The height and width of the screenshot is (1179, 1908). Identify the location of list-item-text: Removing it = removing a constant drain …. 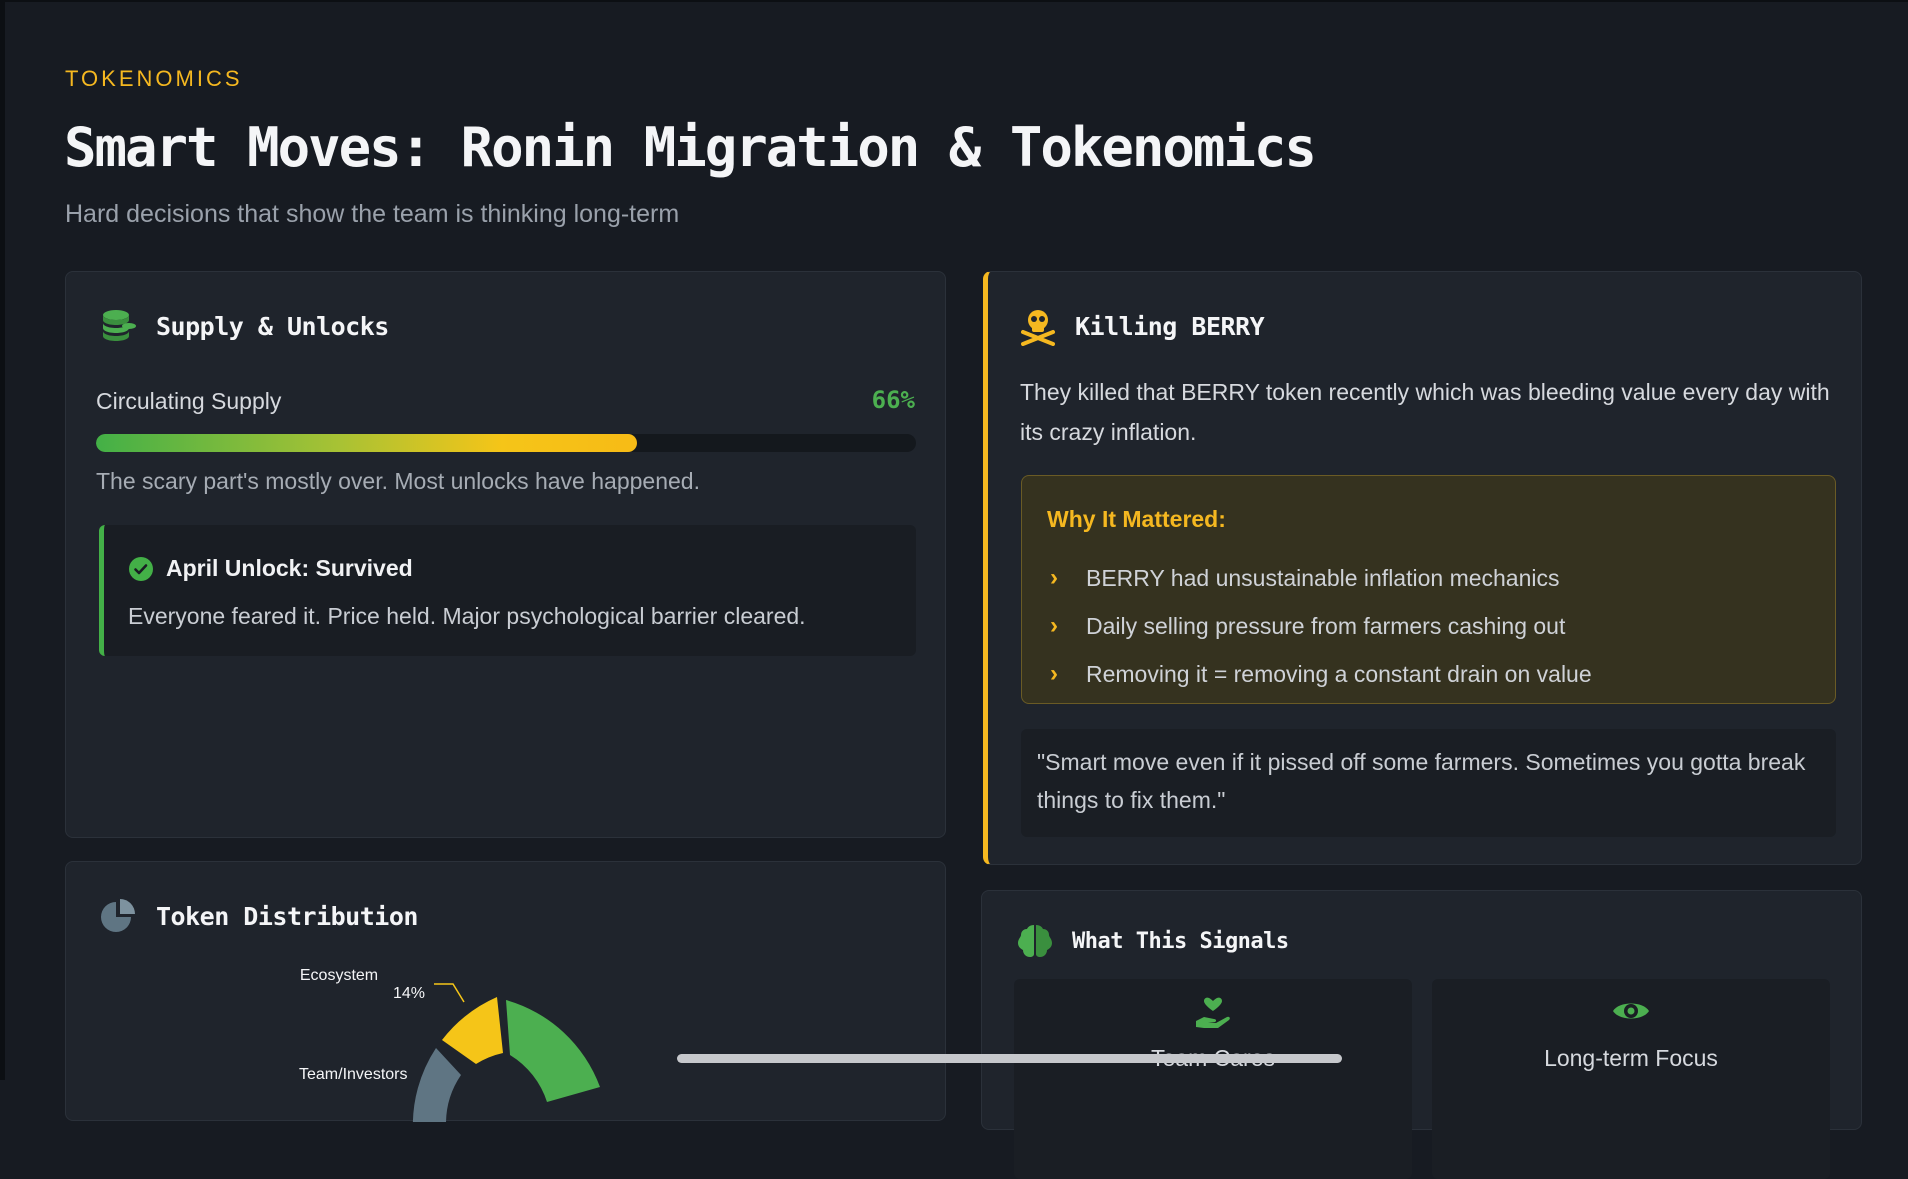
(1339, 673).